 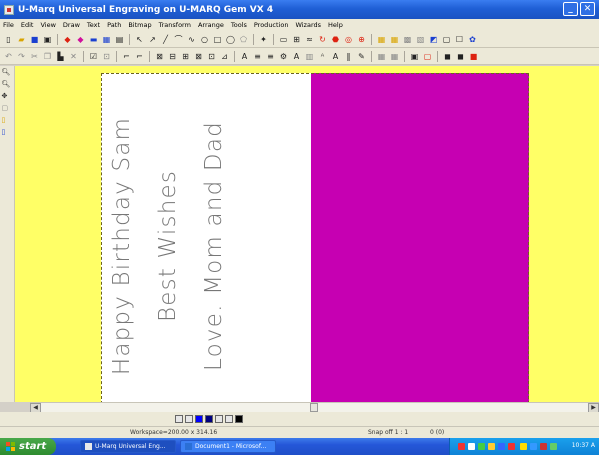 I want to click on card-line-signature: Love. Mom and Dad, so click(x=214, y=246).